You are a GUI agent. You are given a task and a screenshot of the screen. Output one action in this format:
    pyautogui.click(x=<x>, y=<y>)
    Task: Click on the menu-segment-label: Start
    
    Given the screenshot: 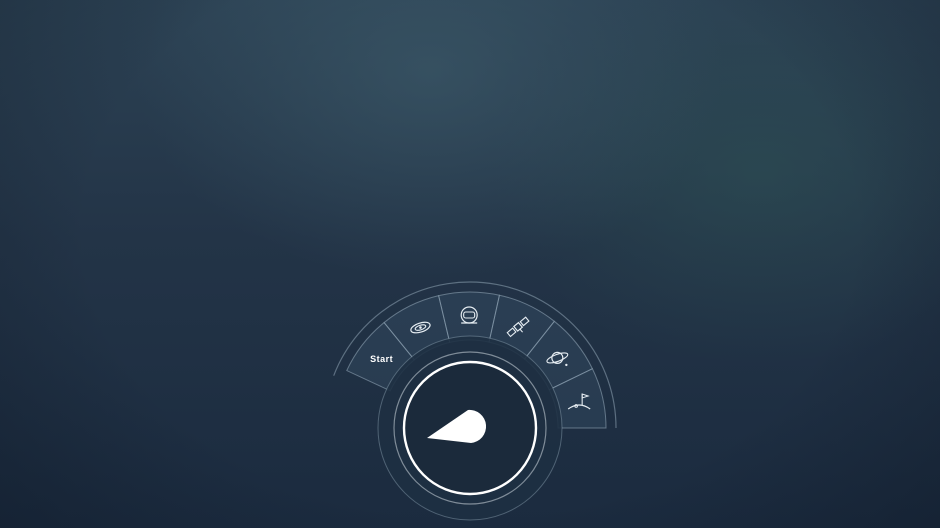 What is the action you would take?
    pyautogui.click(x=381, y=359)
    